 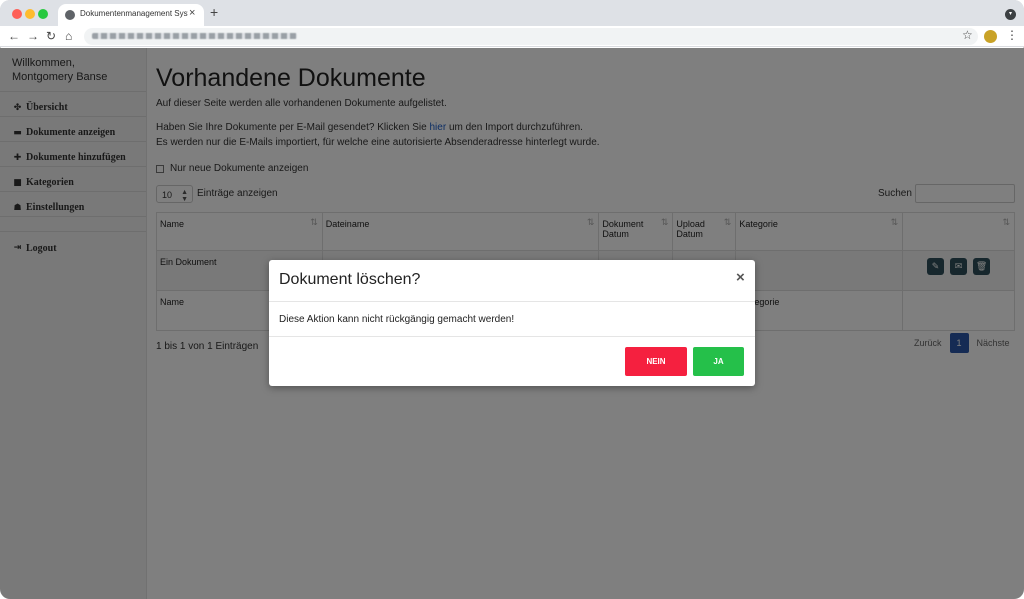 I want to click on bookmark-star-icon: ☆, so click(x=967, y=35).